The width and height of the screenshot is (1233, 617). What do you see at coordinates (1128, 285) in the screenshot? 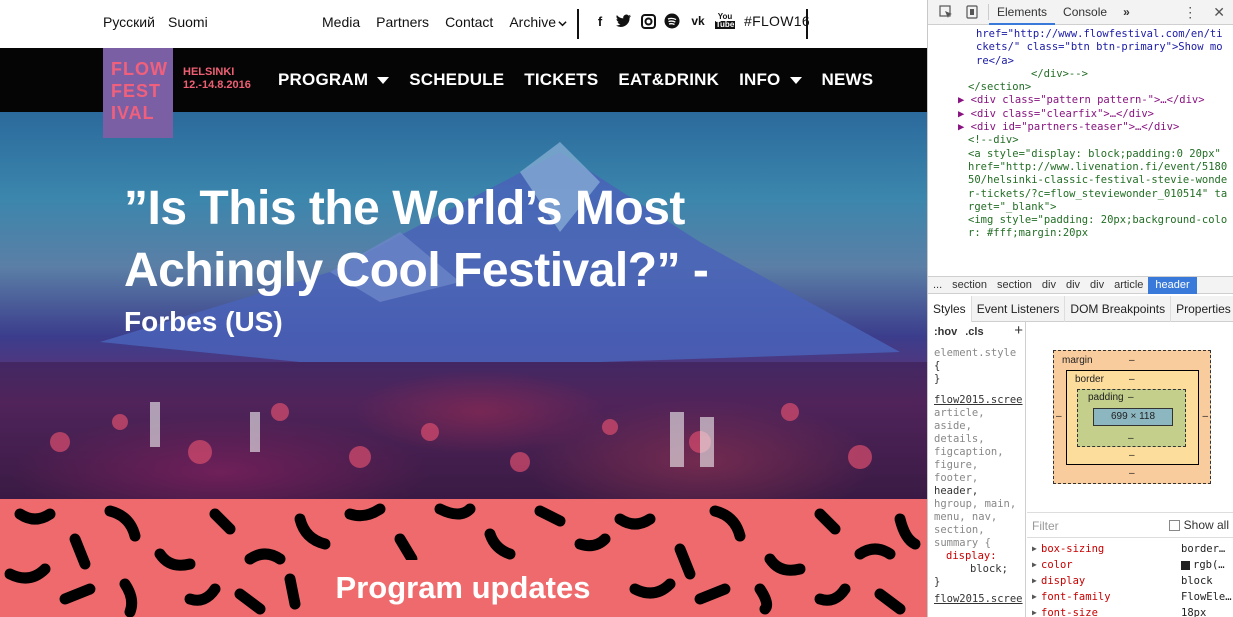
I see `breadcrumb-item: article` at bounding box center [1128, 285].